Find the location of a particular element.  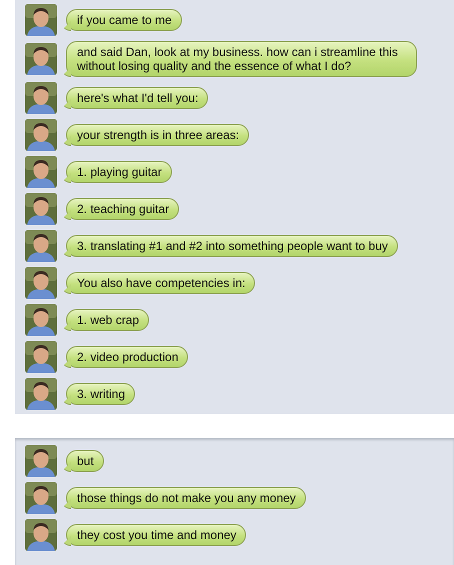

message-bubble: 1. playing guitar is located at coordinates (116, 172).